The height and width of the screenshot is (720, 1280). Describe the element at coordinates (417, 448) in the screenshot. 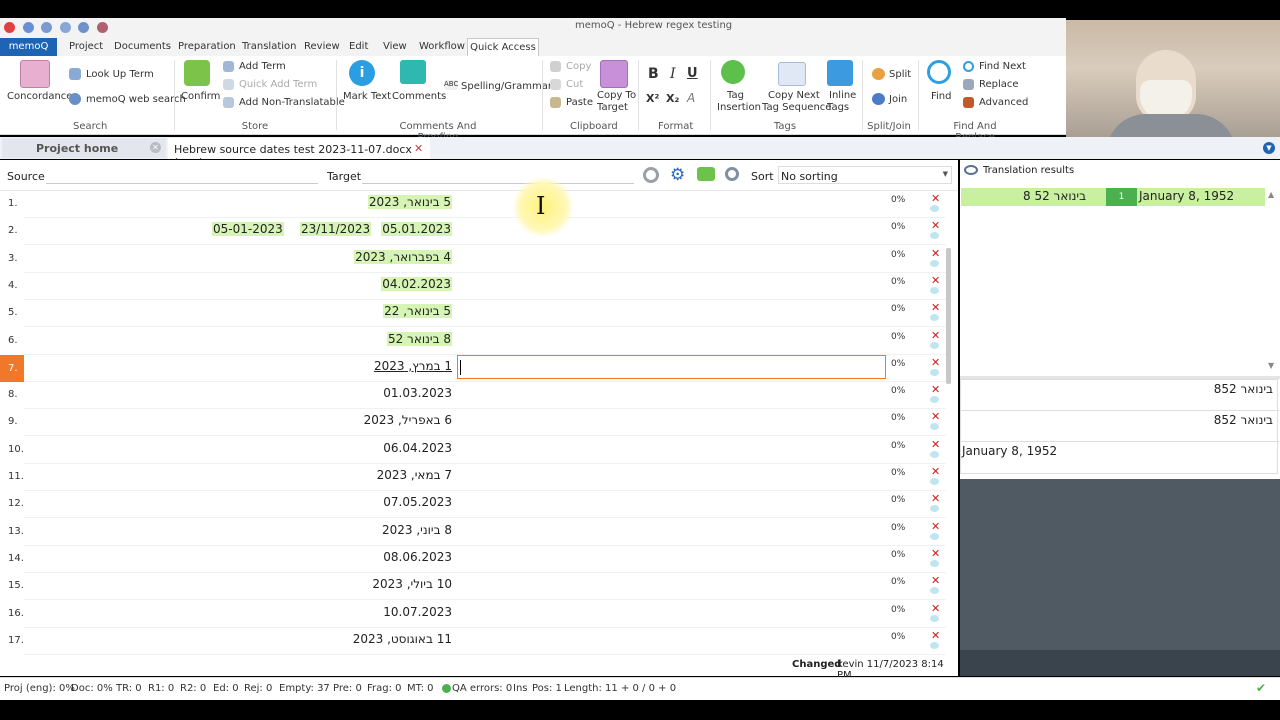

I see `source-segment: 06.04.2023` at that location.